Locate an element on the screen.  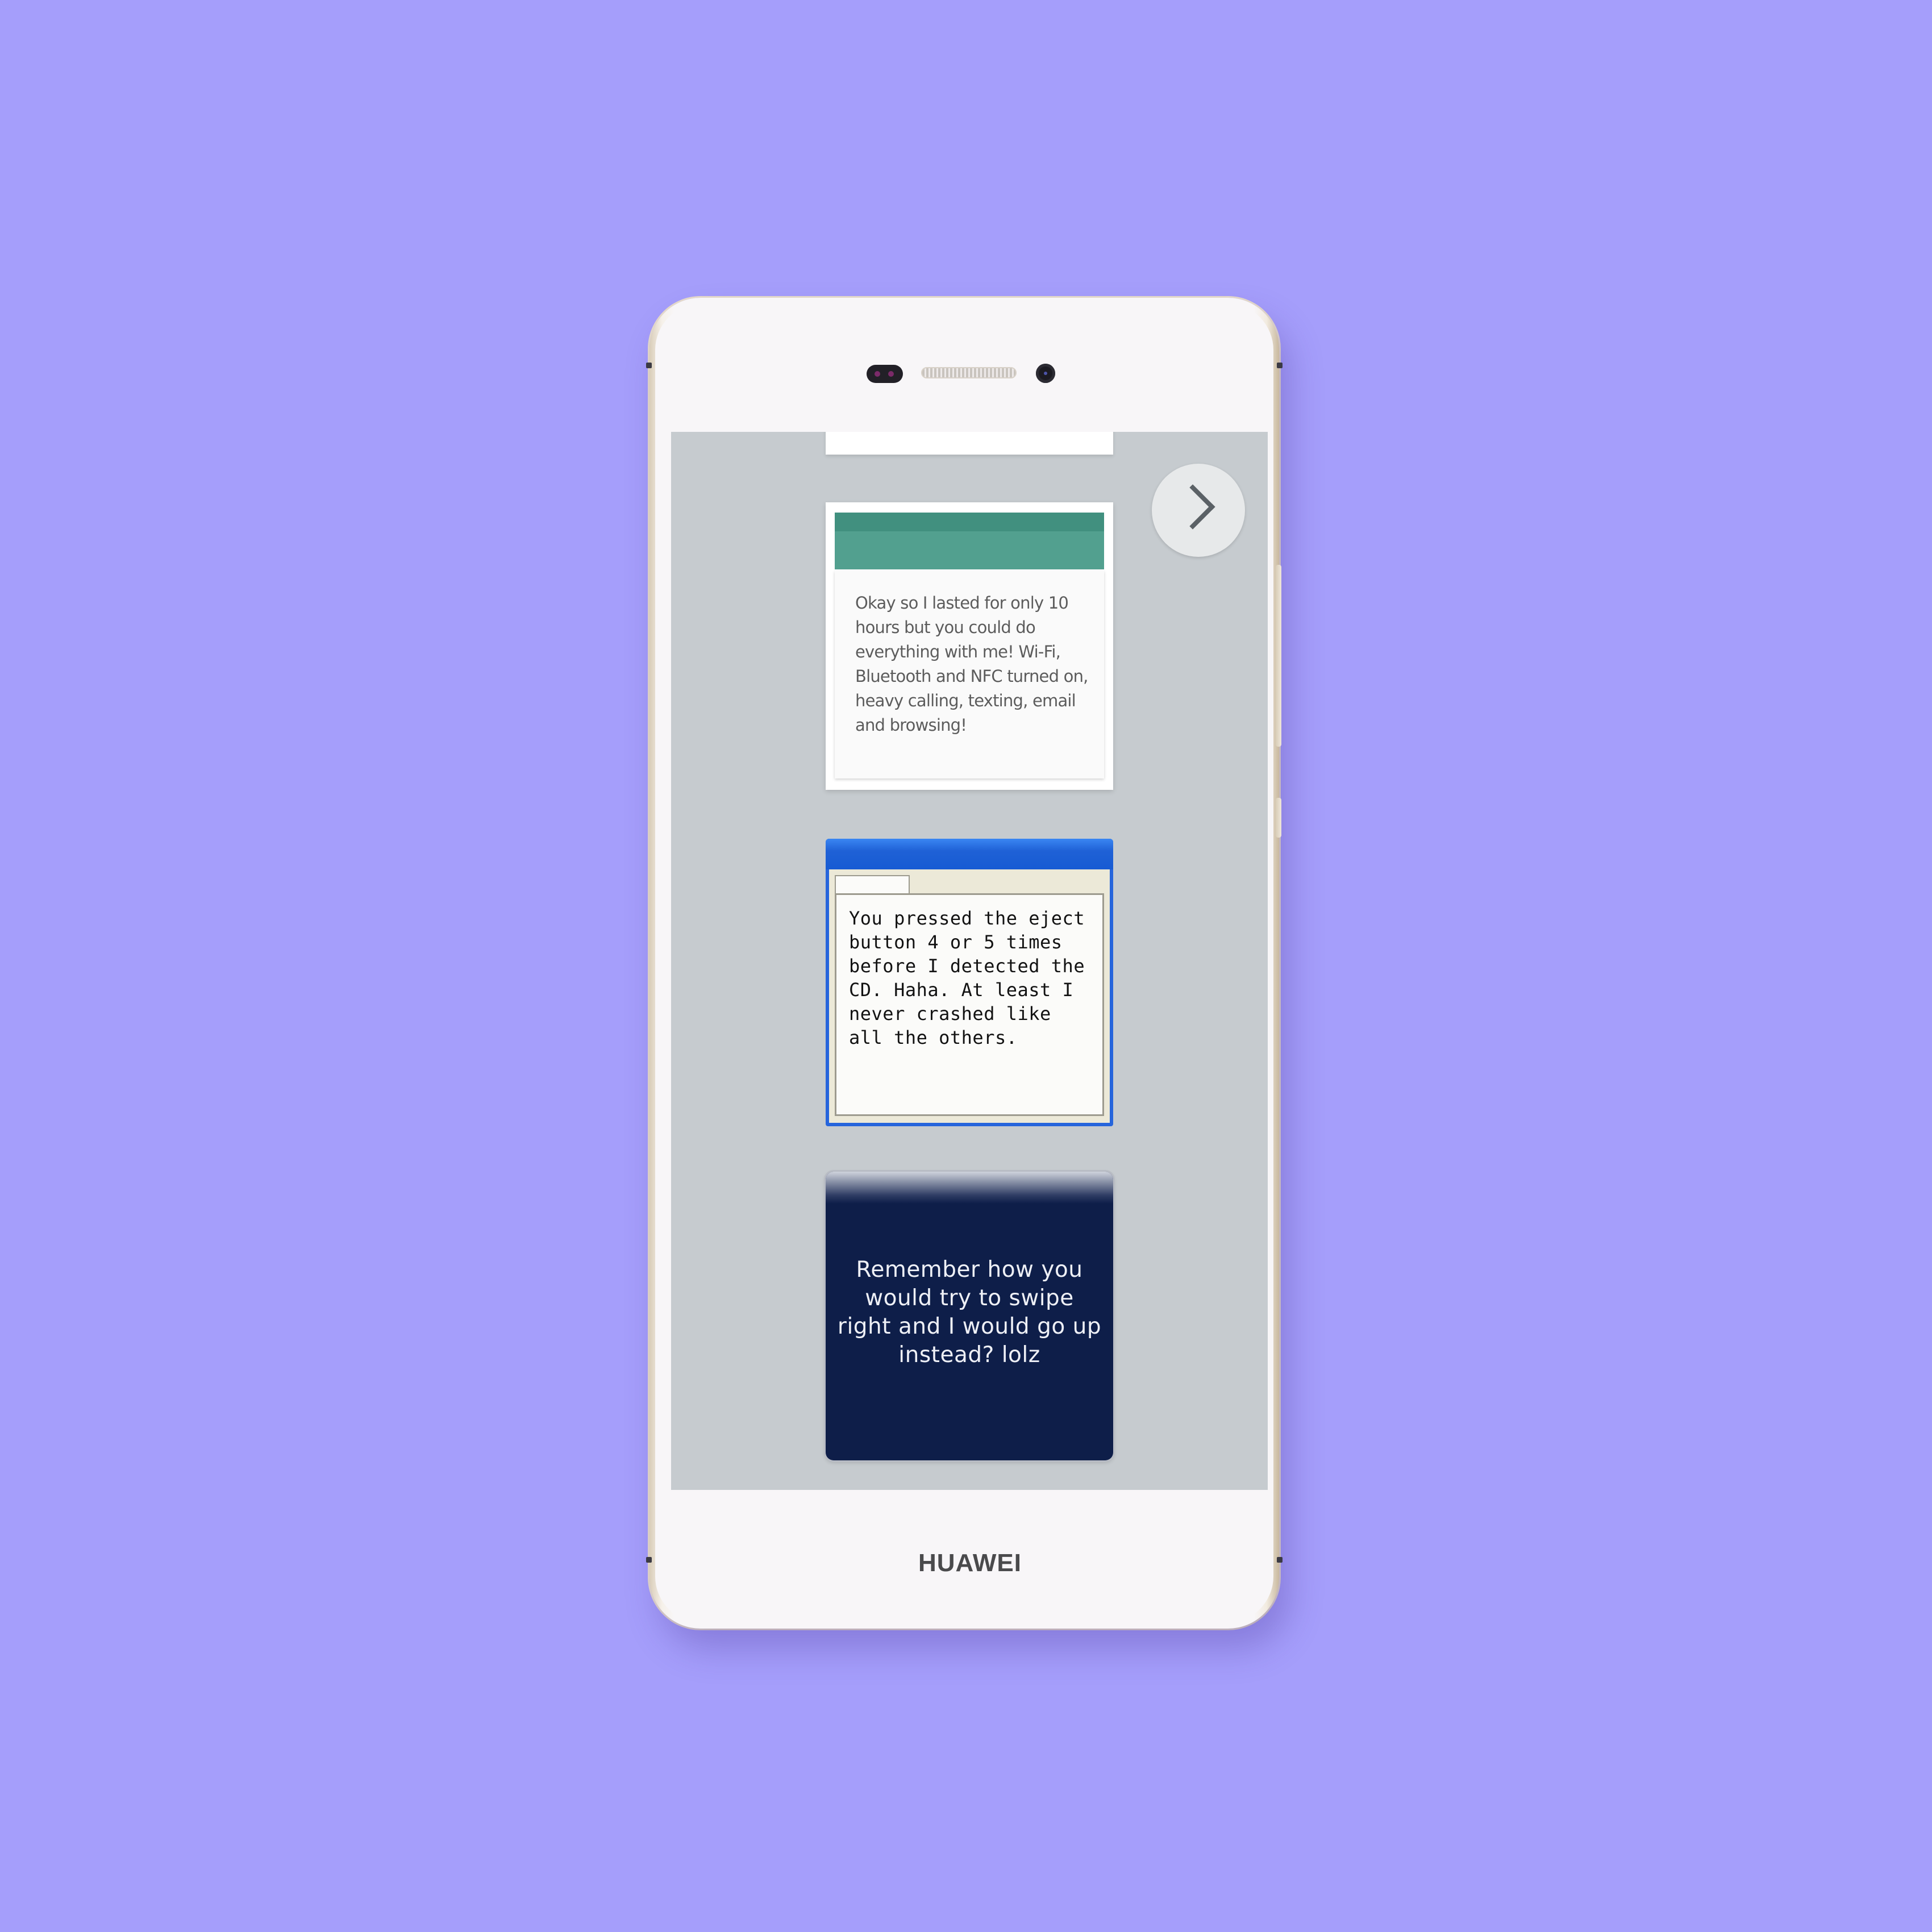
window-tab is located at coordinates (872, 885).